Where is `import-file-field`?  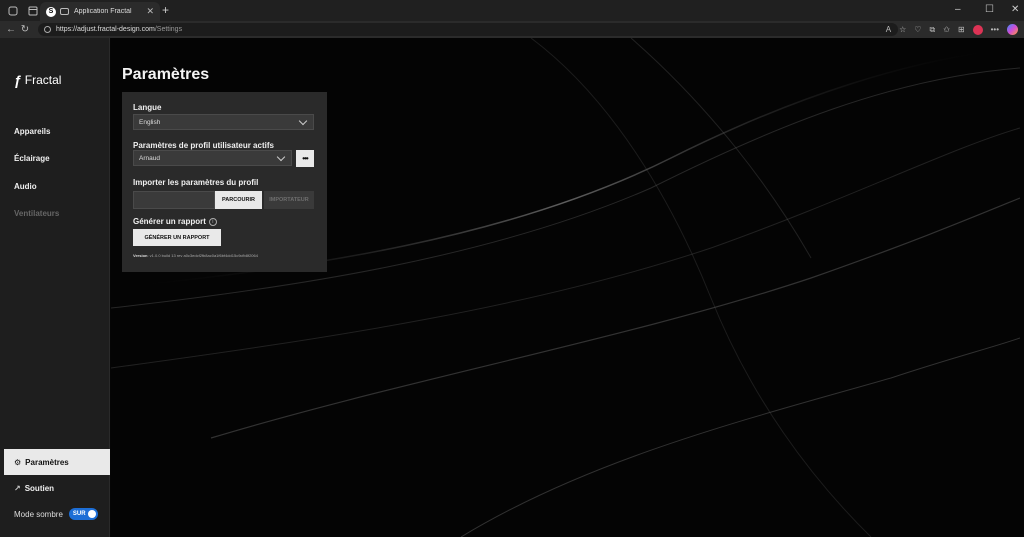 import-file-field is located at coordinates (174, 200).